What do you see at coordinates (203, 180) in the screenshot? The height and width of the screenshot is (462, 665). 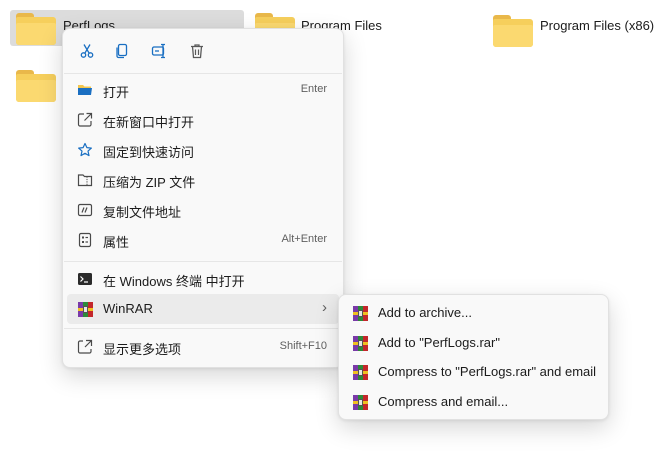 I see `menu-item-compress-zip: 压缩为 ZIP 文件` at bounding box center [203, 180].